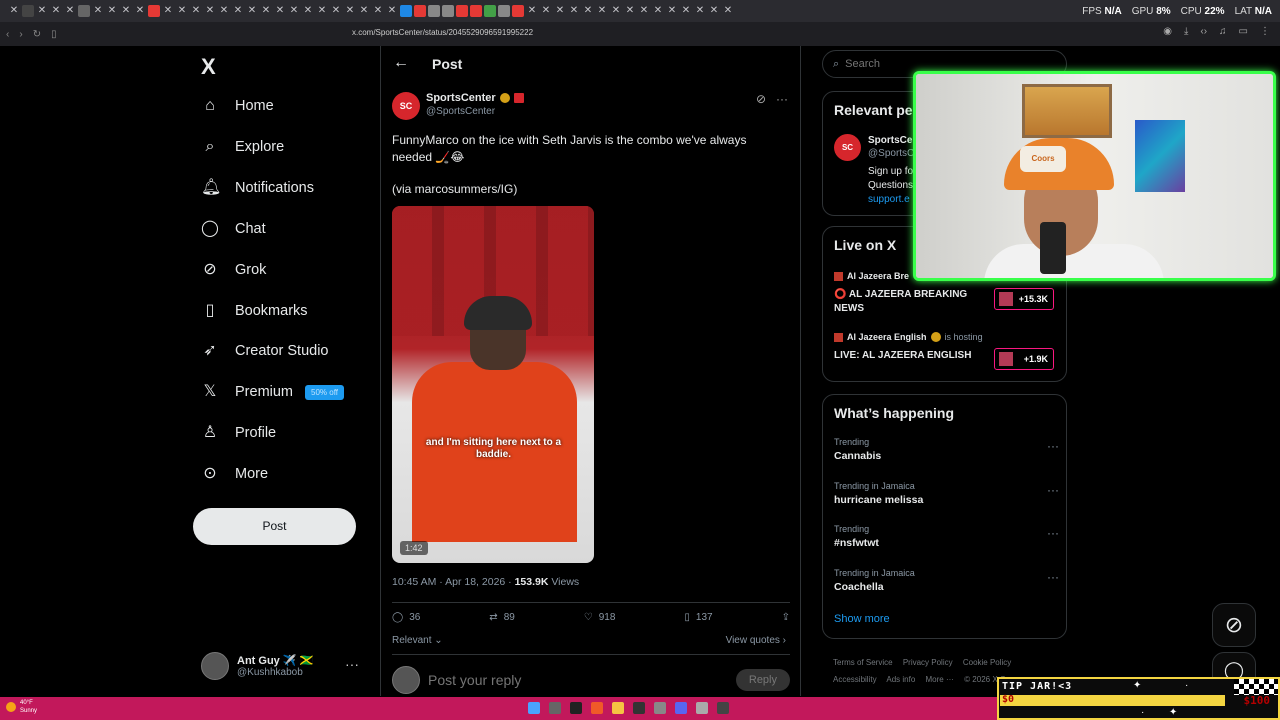 The height and width of the screenshot is (720, 1280). What do you see at coordinates (681, 708) in the screenshot?
I see `discord-icon` at bounding box center [681, 708].